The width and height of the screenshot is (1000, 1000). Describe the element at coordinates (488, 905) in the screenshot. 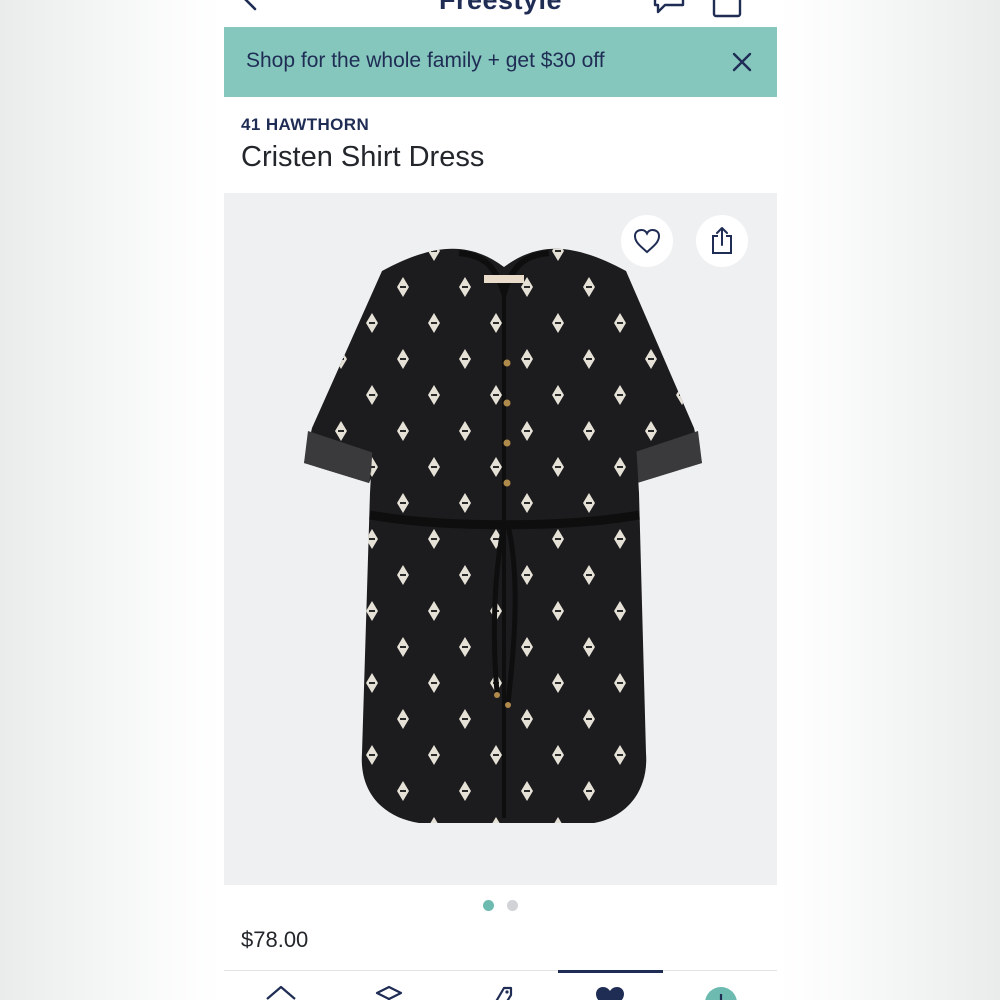

I see `pagination-dot-active` at that location.